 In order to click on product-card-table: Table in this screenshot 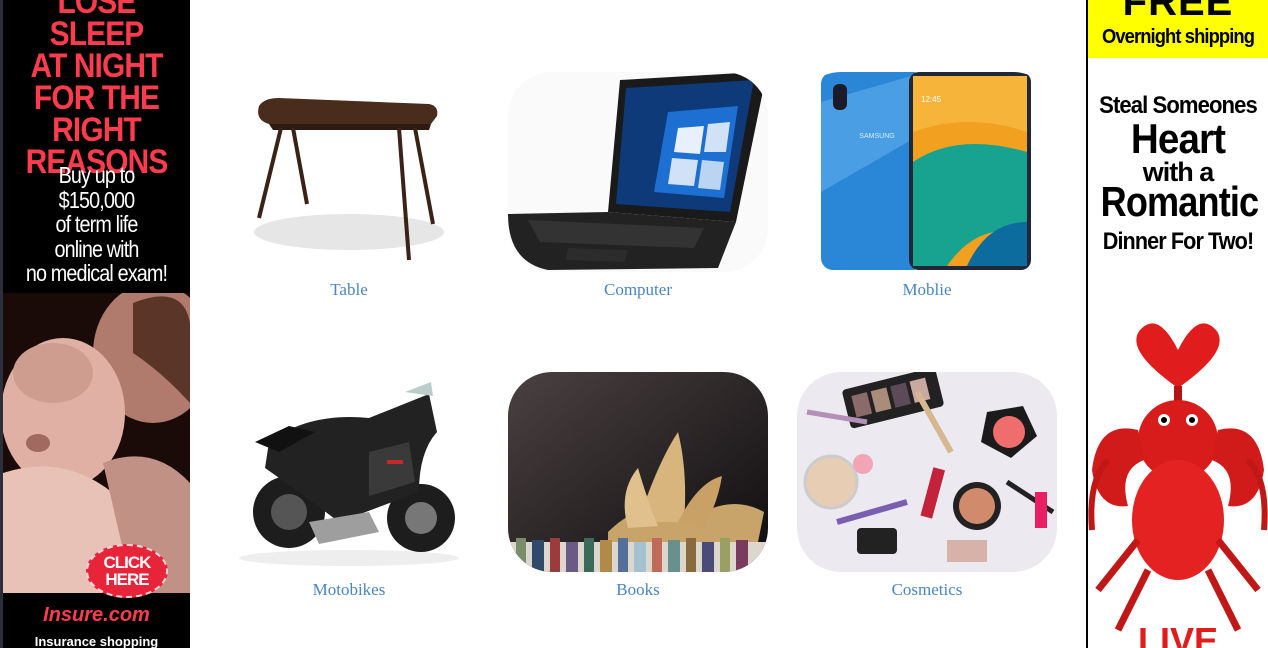, I will do `click(349, 192)`.